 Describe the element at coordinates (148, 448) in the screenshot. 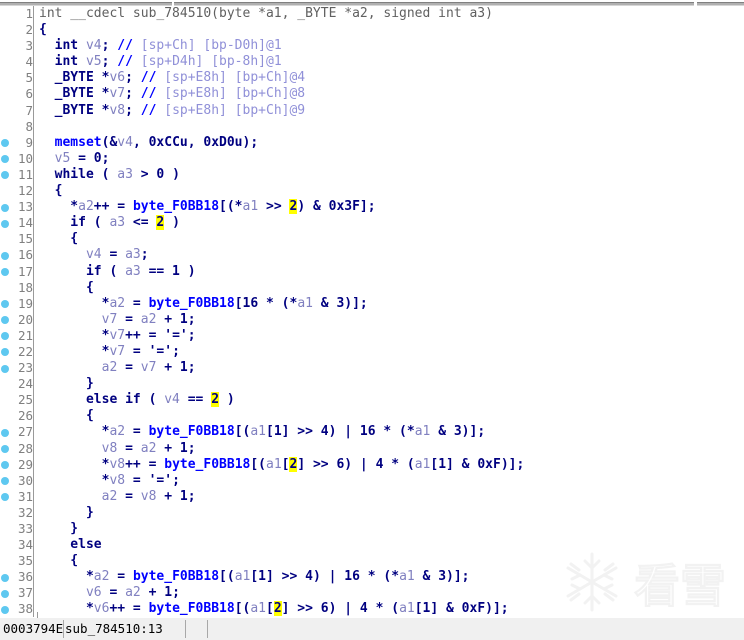

I see `code-token: a2` at that location.